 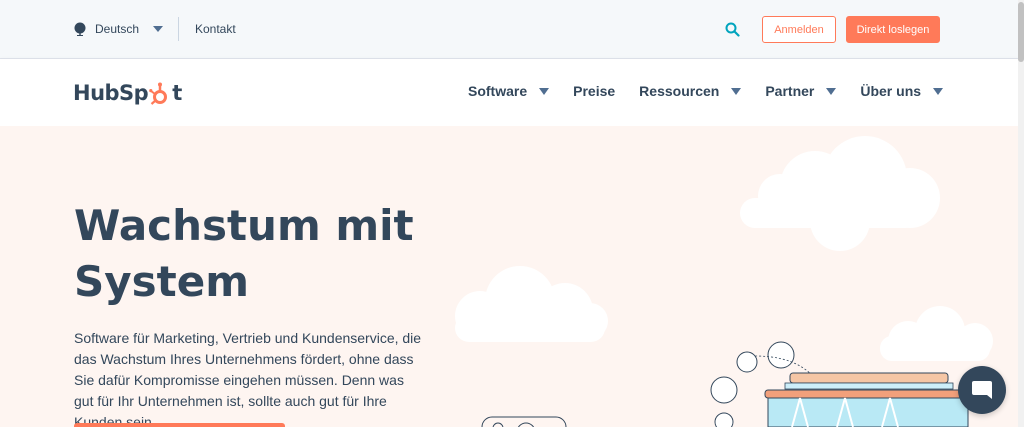 I want to click on get-started-button: Direkt loslegen, so click(x=893, y=29).